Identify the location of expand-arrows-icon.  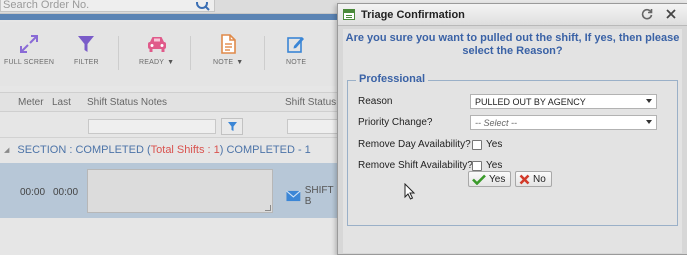
(29, 44).